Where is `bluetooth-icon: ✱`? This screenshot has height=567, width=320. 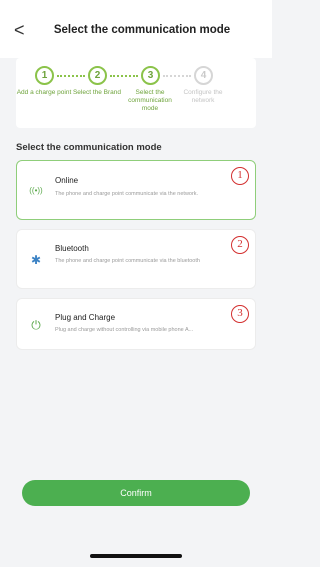
bluetooth-icon: ✱ is located at coordinates (36, 260).